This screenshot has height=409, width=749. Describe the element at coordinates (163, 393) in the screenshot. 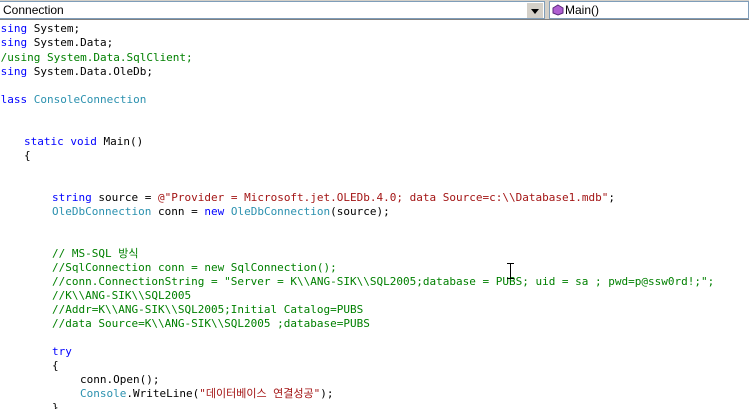

I see `code-text: .WriteLine(` at that location.